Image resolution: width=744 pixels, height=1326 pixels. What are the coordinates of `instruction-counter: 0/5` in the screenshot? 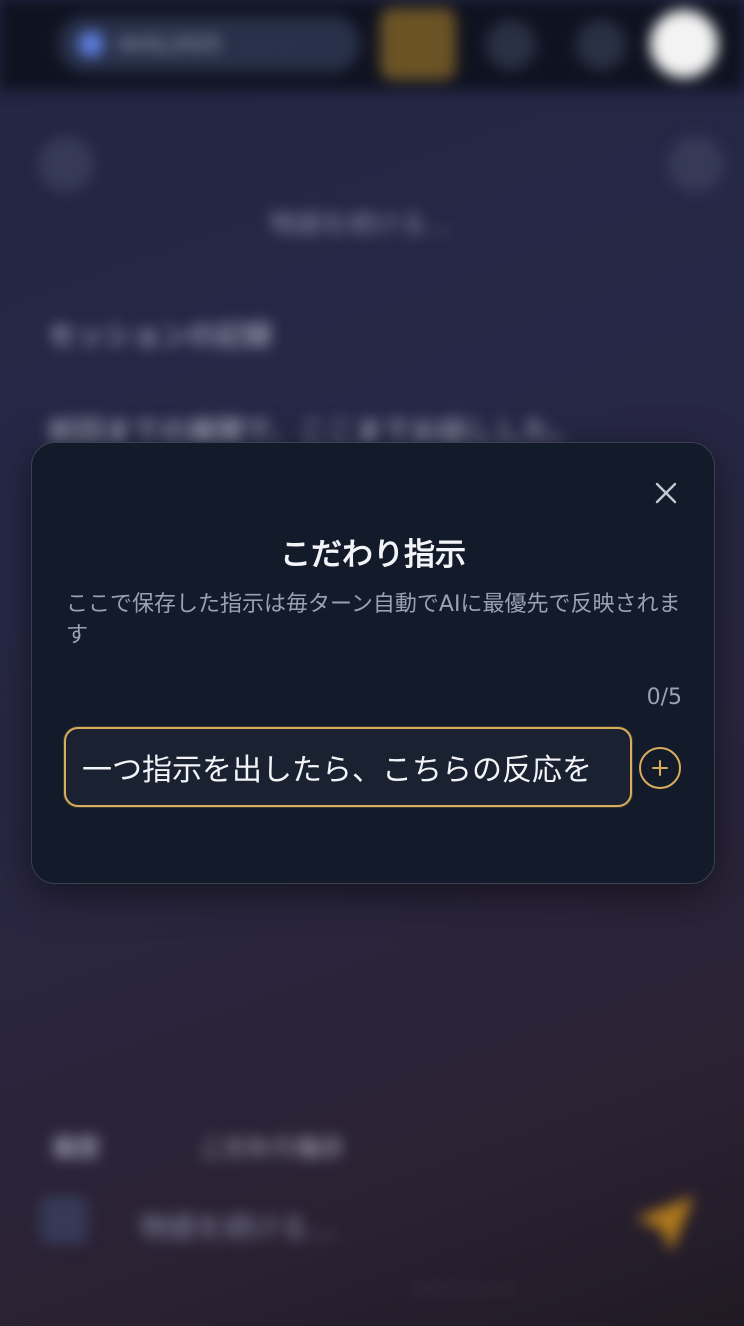 It's located at (664, 697).